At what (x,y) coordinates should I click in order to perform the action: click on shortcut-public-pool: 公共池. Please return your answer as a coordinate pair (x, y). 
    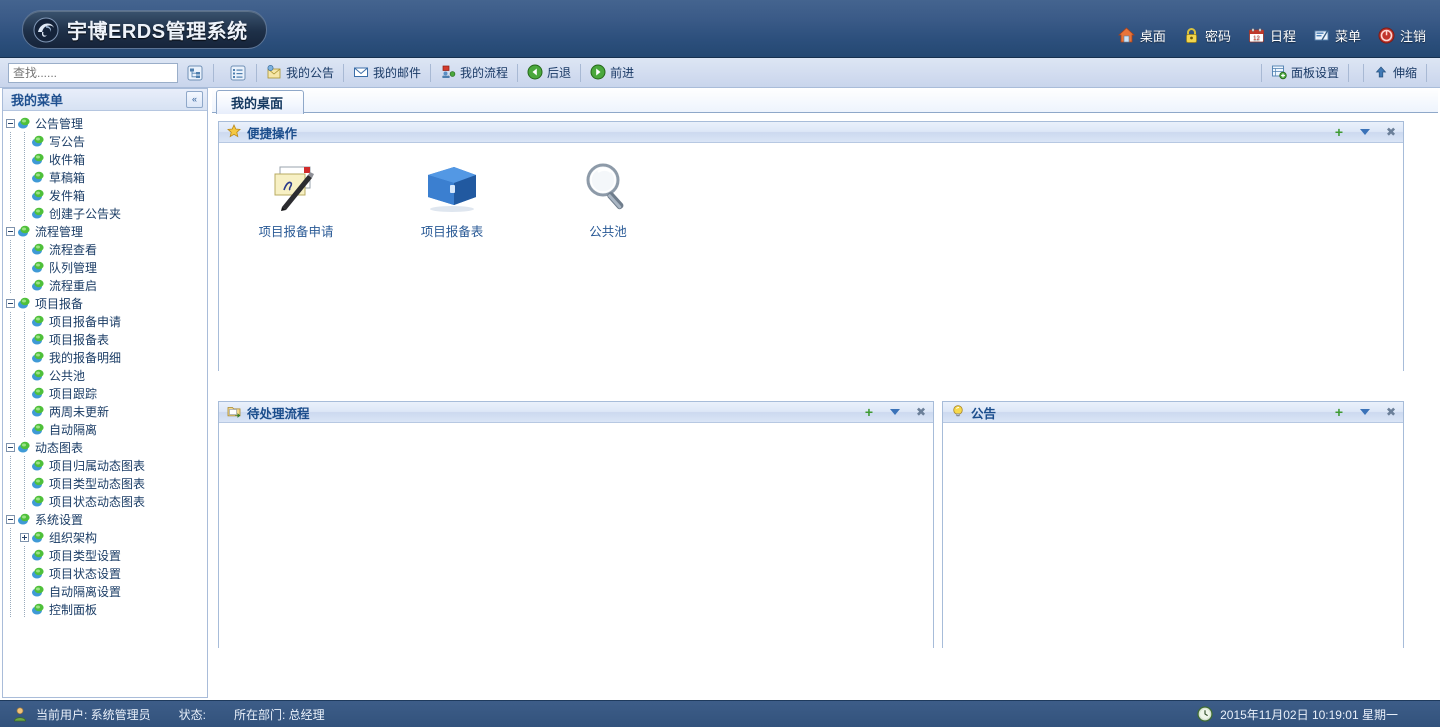
    Looking at the image, I should click on (608, 200).